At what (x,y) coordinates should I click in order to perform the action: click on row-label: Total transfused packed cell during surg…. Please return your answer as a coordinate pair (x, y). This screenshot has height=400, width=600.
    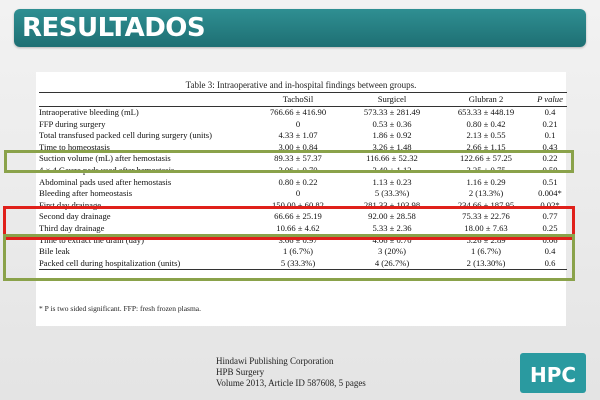
    Looking at the image, I should click on (125, 135).